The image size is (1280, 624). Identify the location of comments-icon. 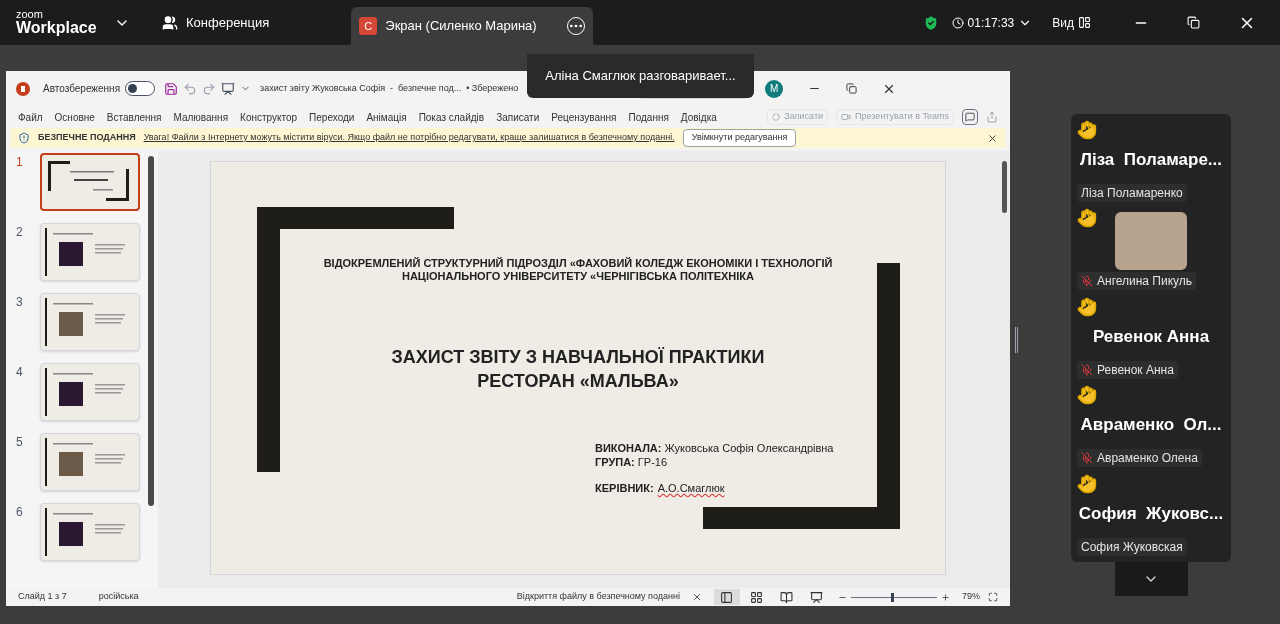
(970, 117).